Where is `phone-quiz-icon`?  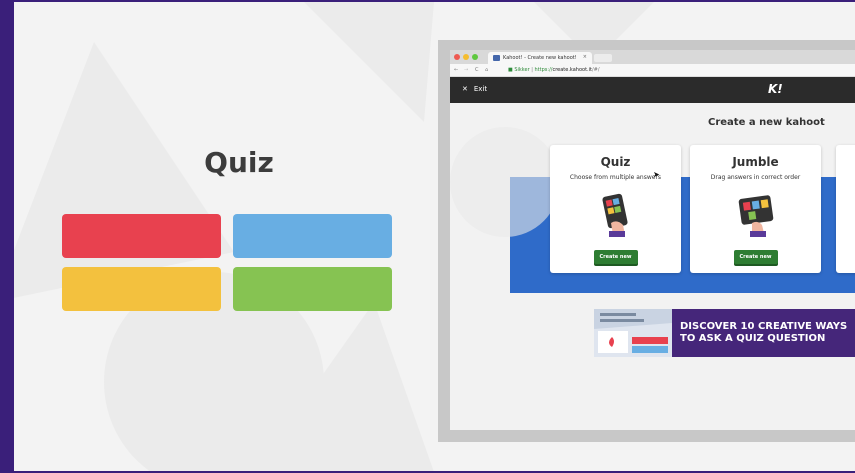 phone-quiz-icon is located at coordinates (614, 215).